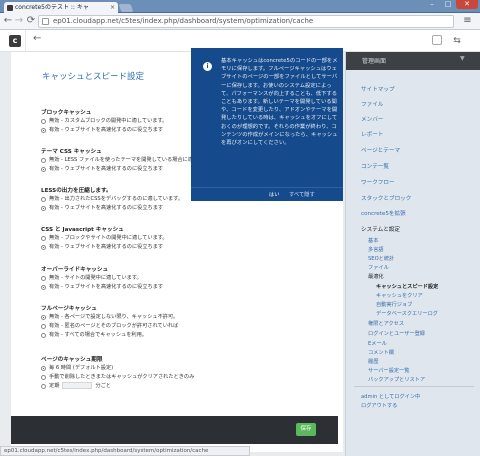  Describe the element at coordinates (376, 249) in the screenshot. I see `sidebar-subitem-multilingual: 多言語` at that location.